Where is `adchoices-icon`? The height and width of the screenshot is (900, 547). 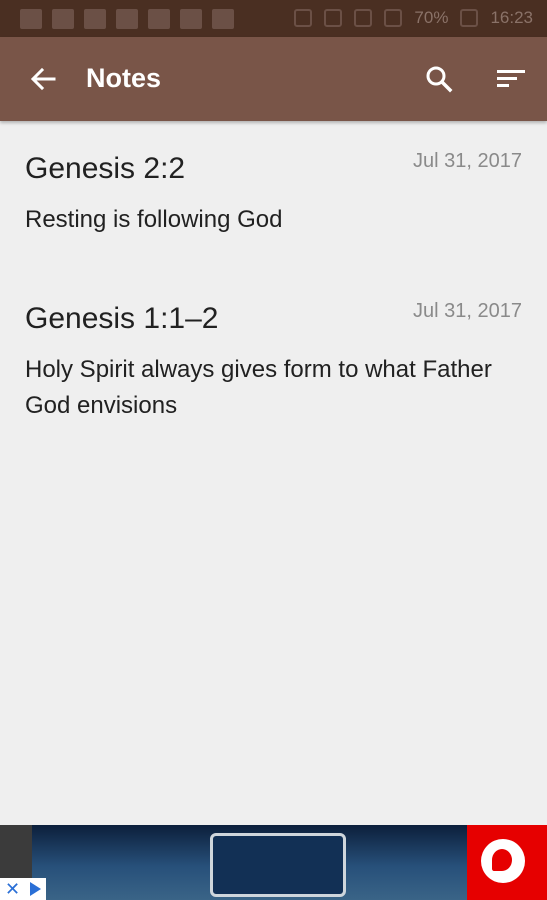
adchoices-icon is located at coordinates (36, 889).